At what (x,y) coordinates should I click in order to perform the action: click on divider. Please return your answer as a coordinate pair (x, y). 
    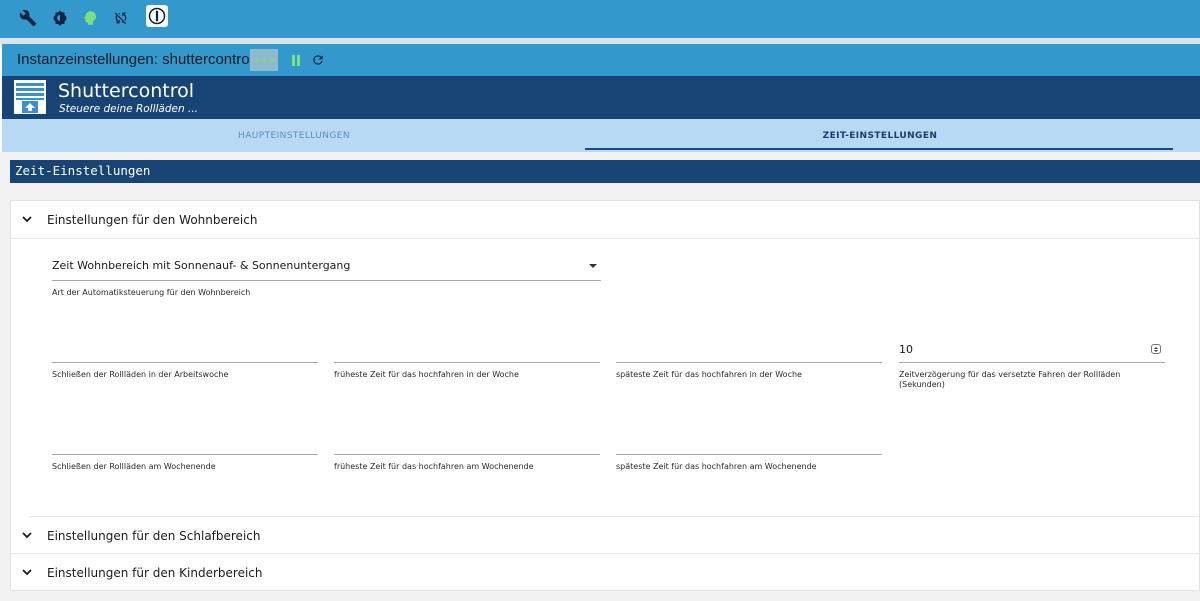
    Looking at the image, I should click on (605, 238).